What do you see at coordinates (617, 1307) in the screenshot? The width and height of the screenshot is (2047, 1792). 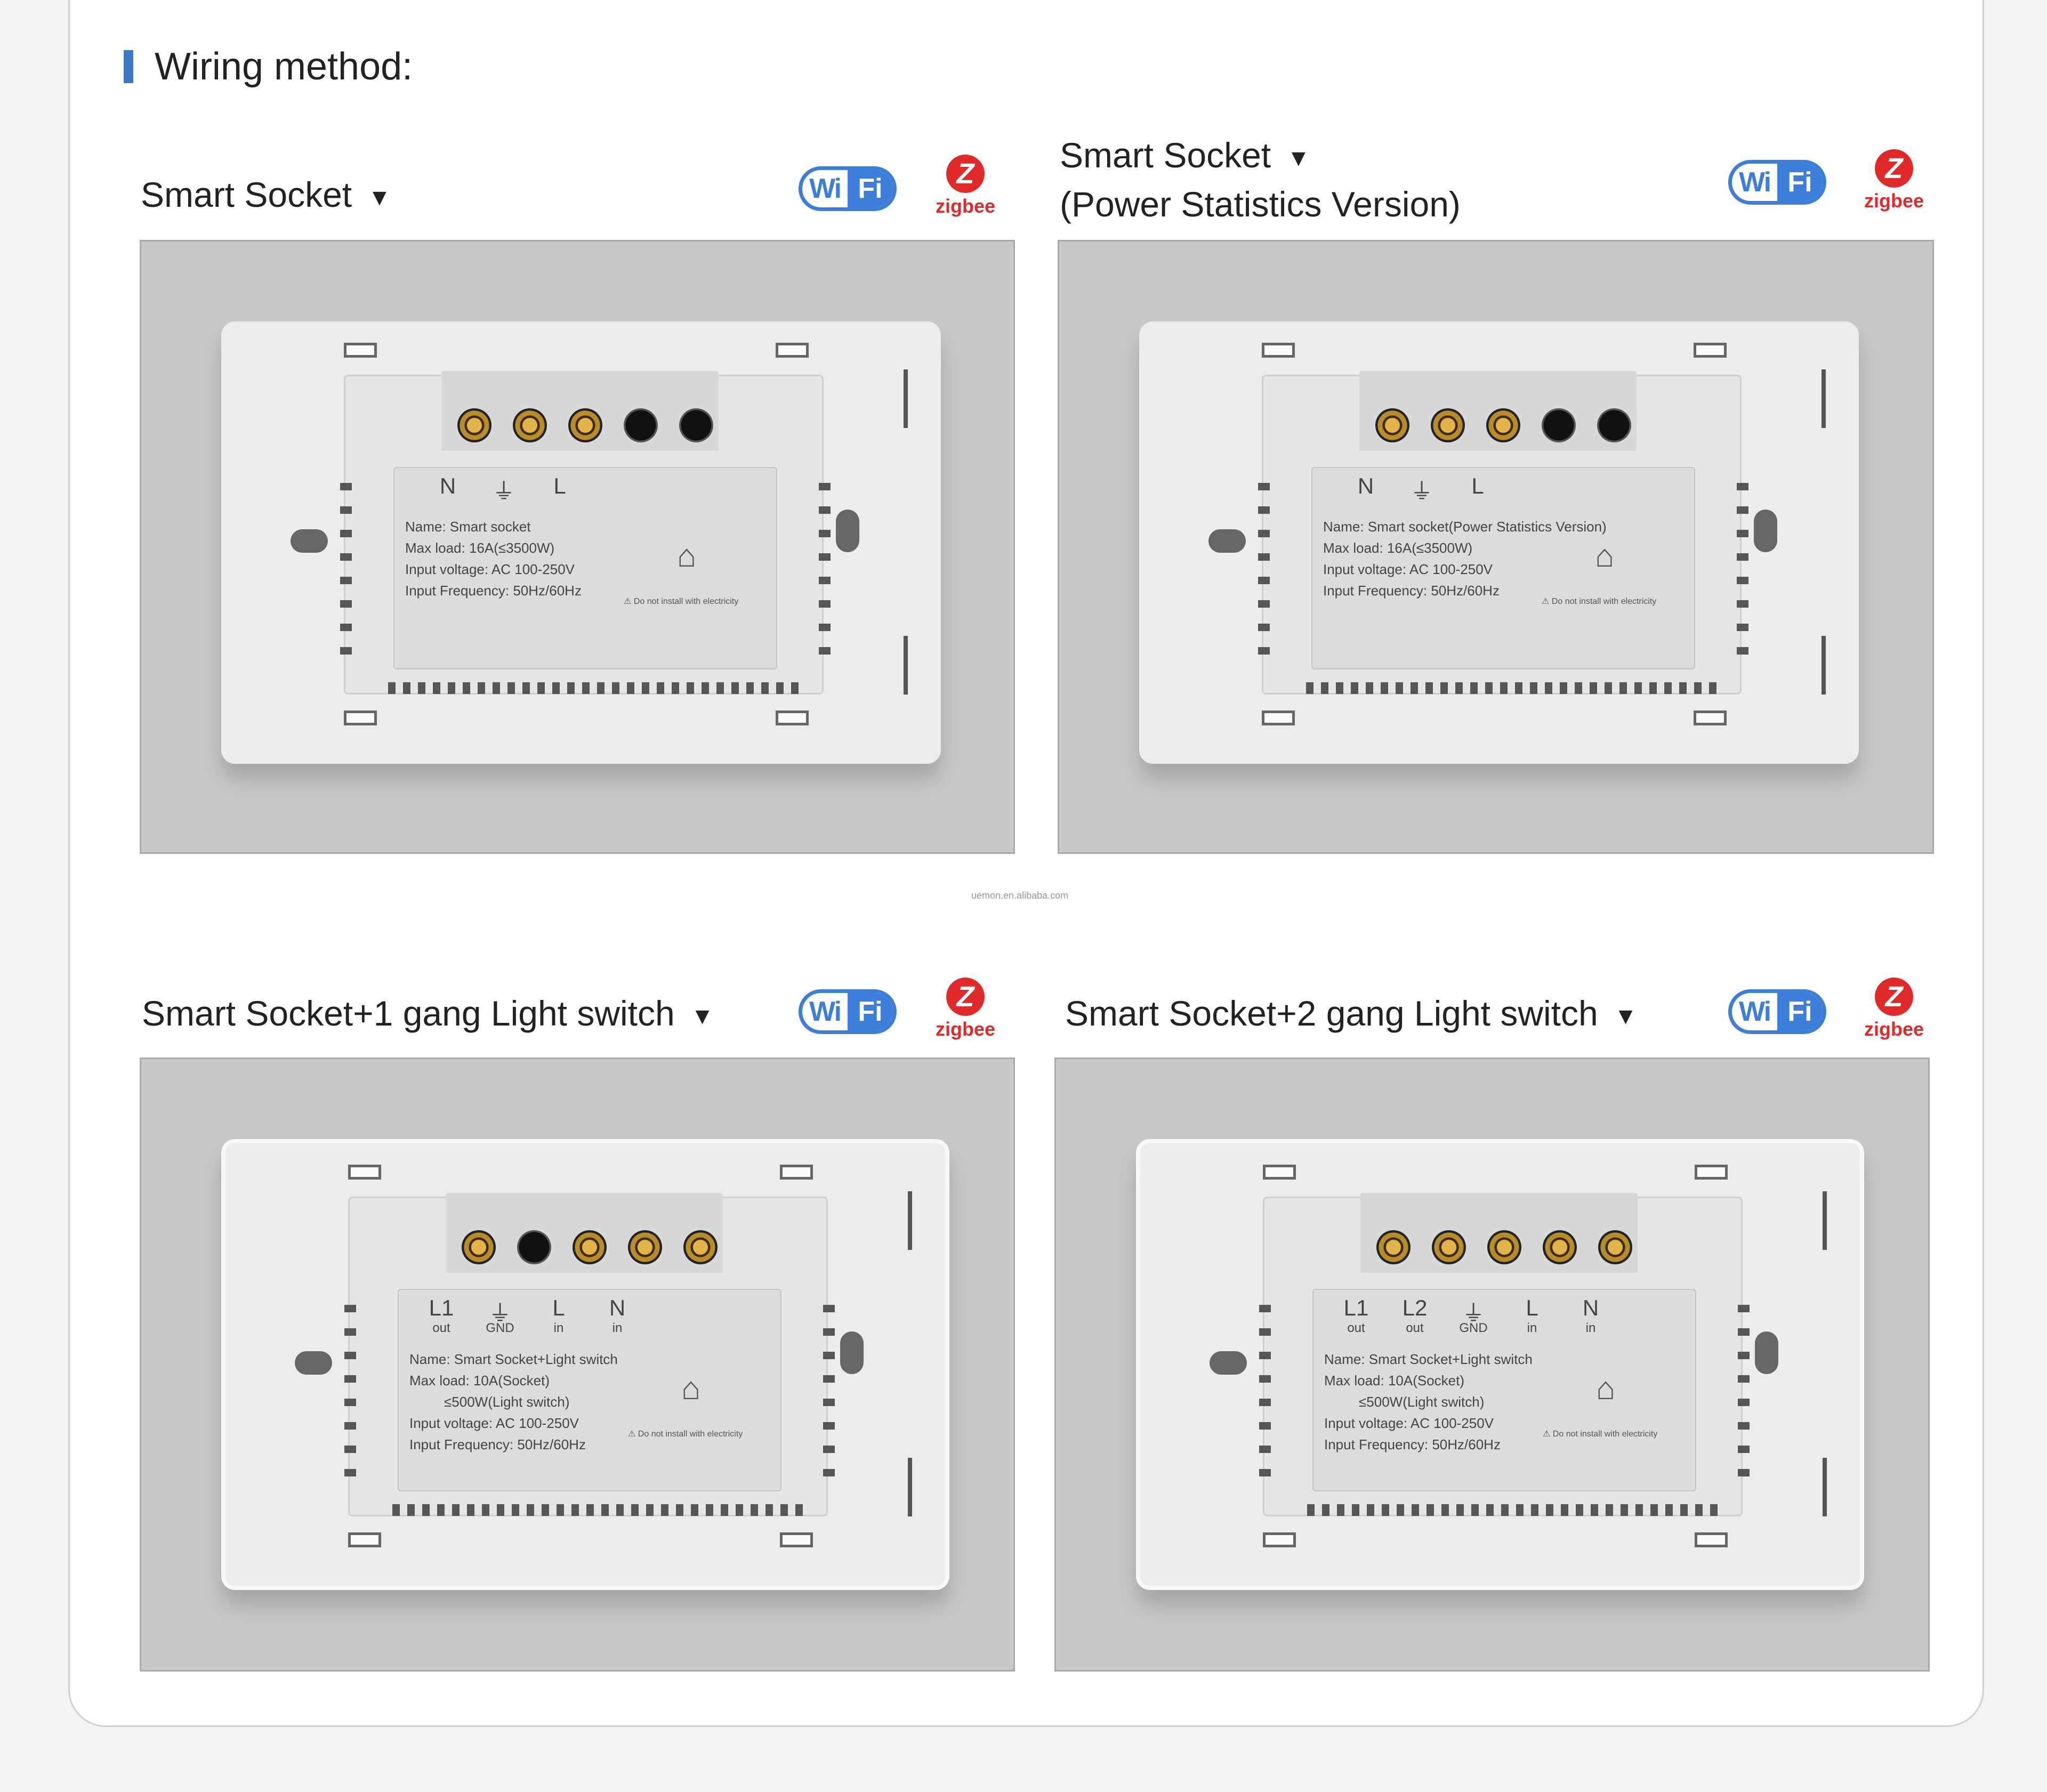 I see `terminal-symbol: N` at bounding box center [617, 1307].